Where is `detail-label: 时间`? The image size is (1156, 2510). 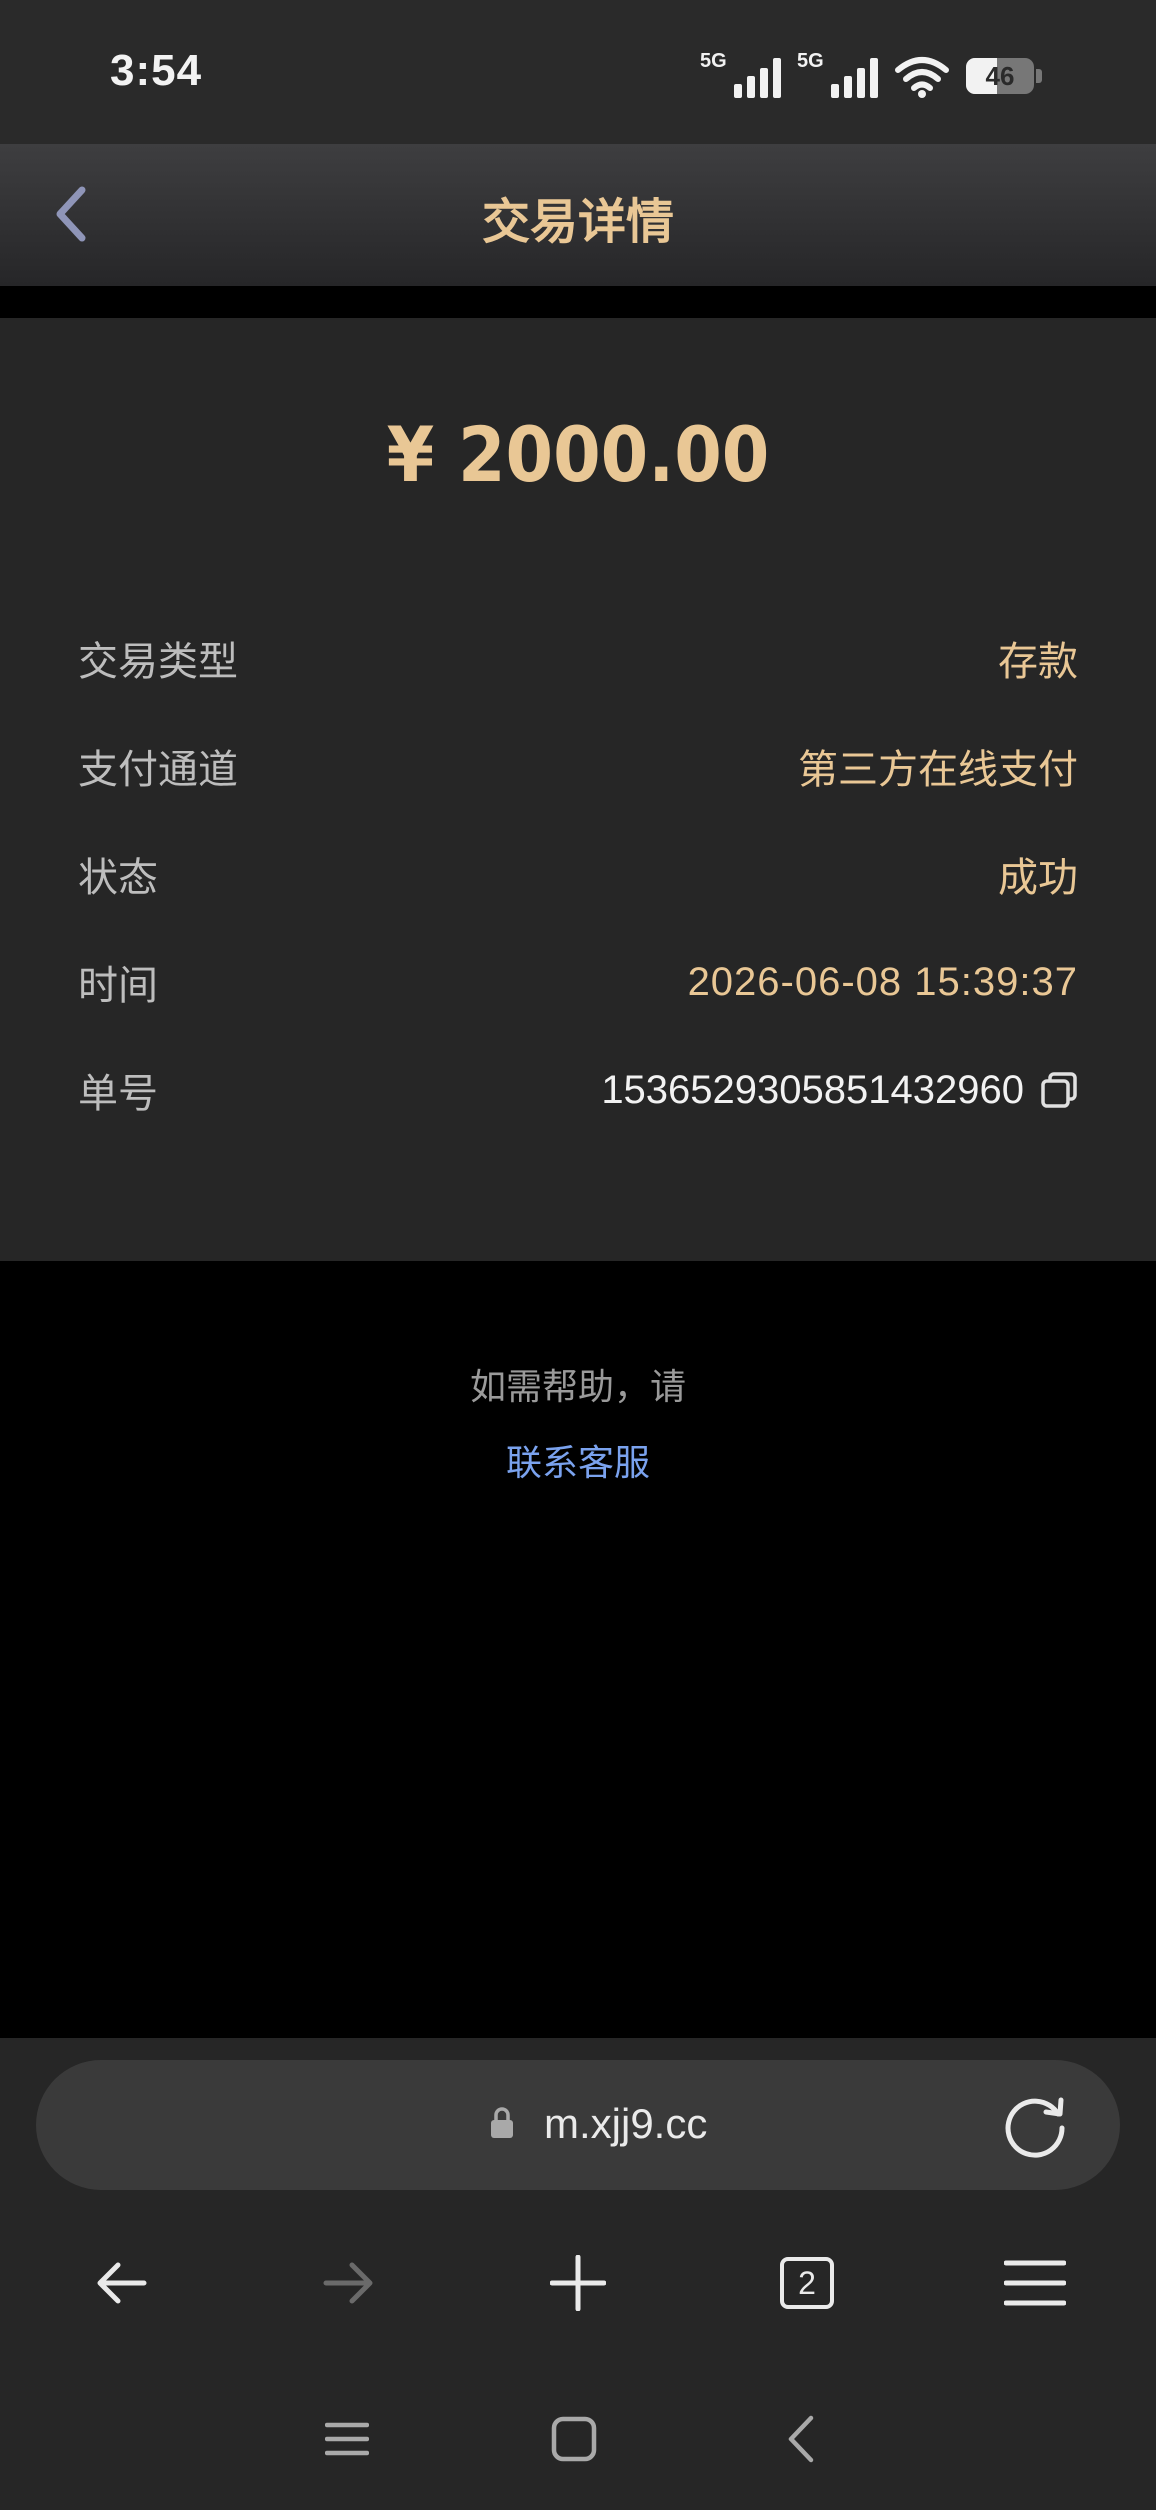
detail-label: 时间 is located at coordinates (118, 986).